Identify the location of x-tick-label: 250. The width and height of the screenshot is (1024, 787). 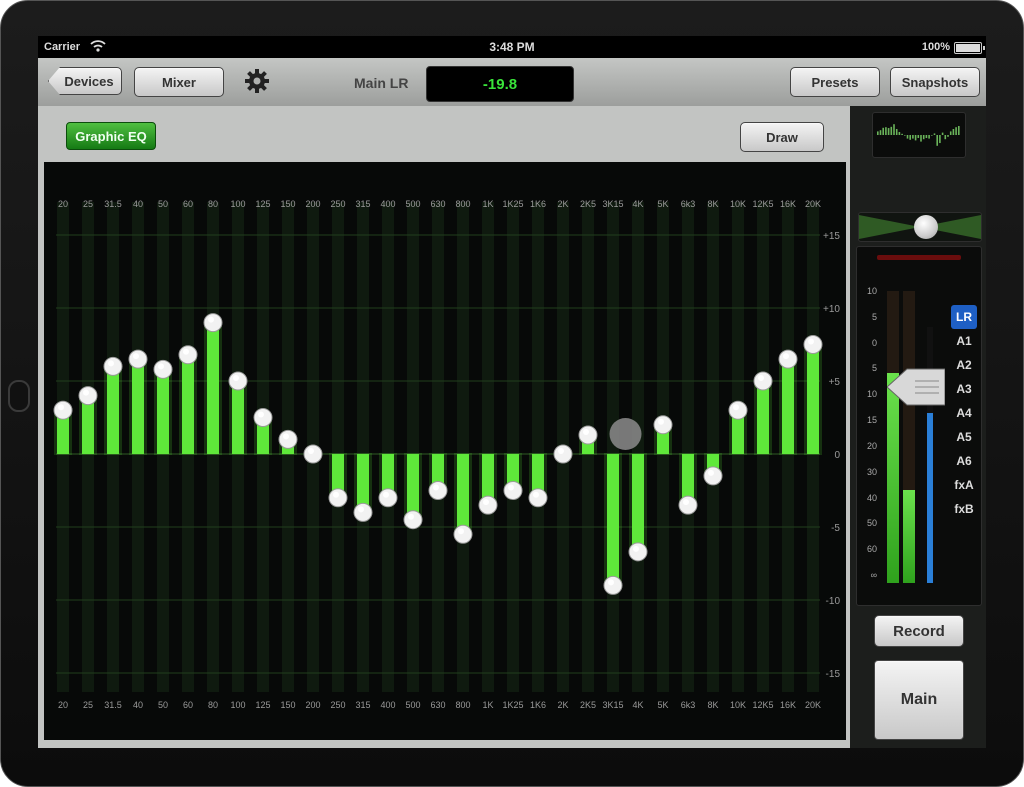
(337, 204).